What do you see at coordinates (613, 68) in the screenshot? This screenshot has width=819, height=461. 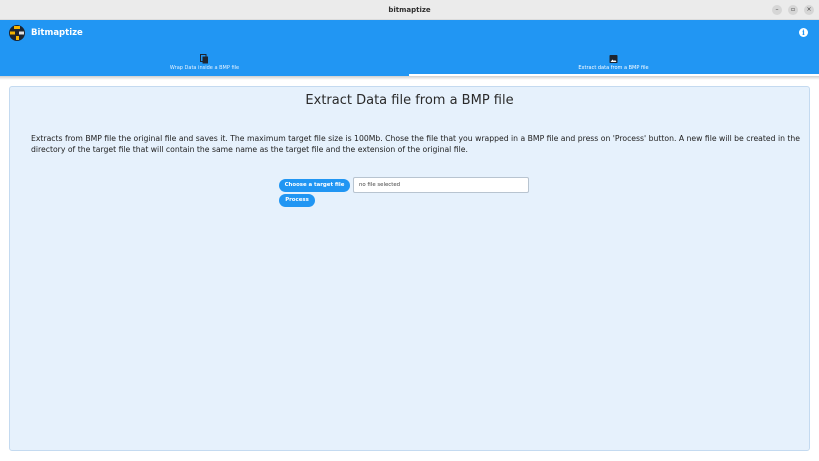 I see `tab-extract-data-label: Extract data from a BMP file` at bounding box center [613, 68].